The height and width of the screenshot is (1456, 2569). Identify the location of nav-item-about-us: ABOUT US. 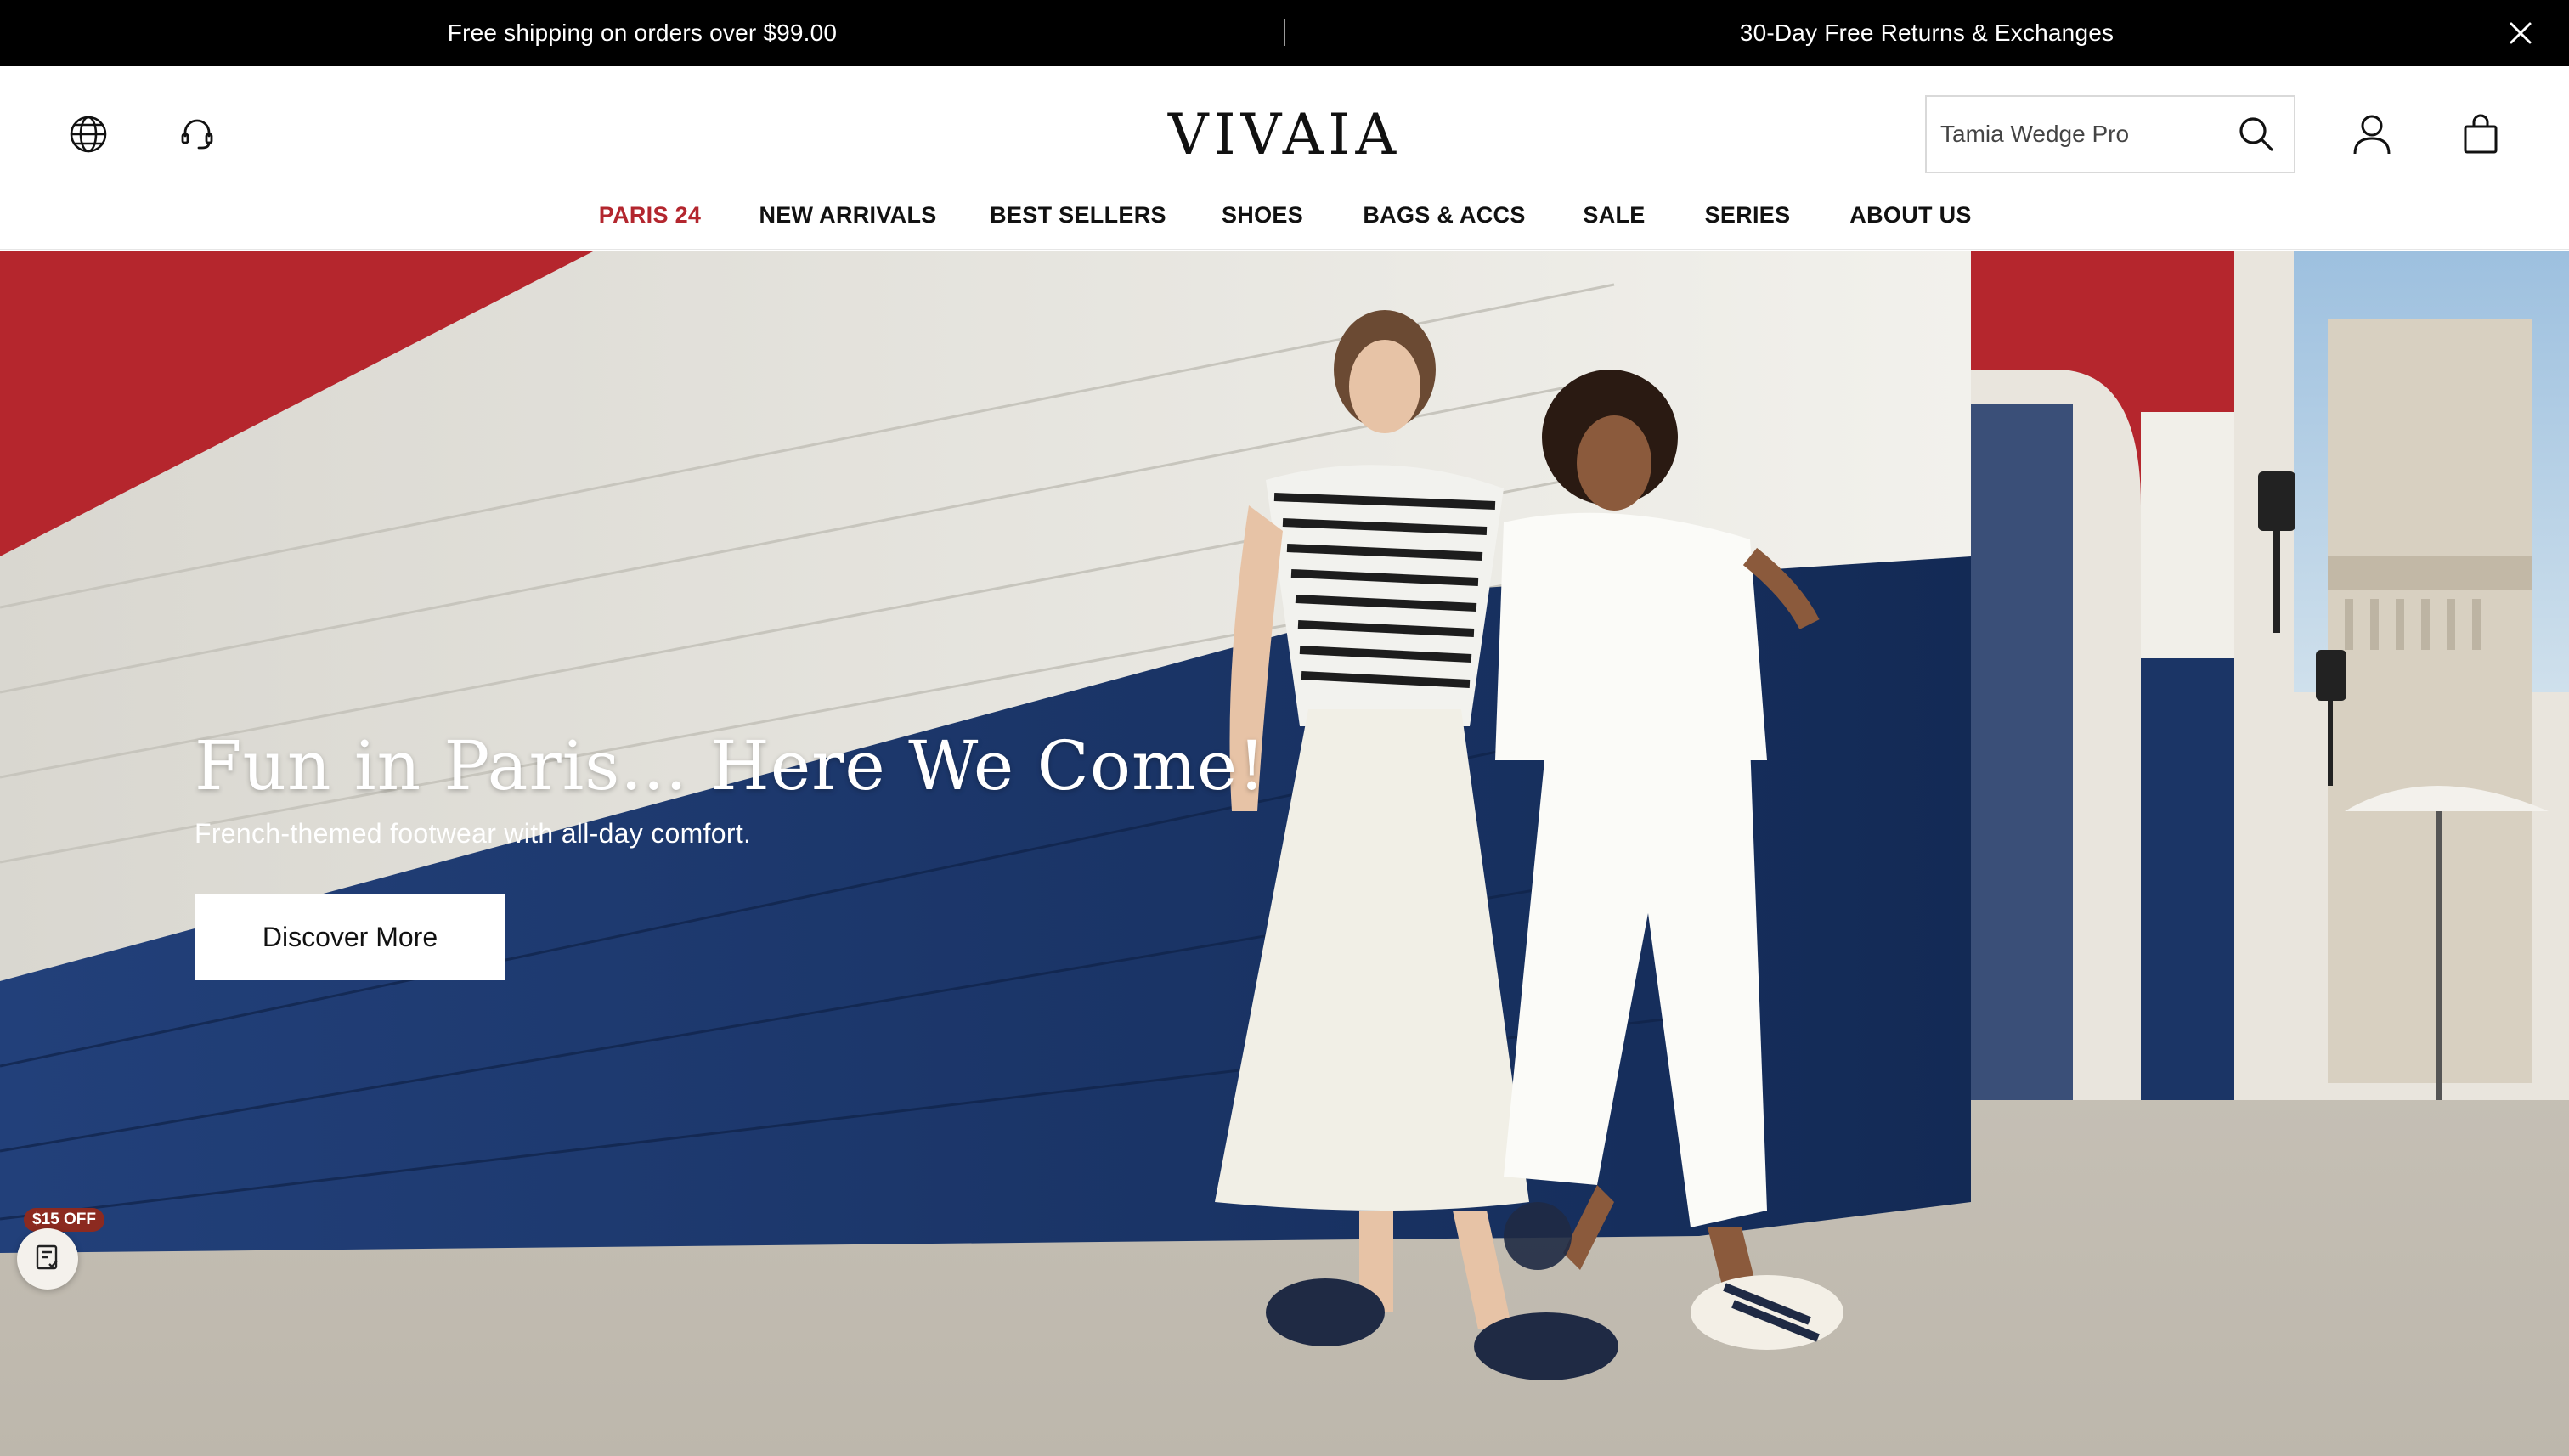
(1910, 215).